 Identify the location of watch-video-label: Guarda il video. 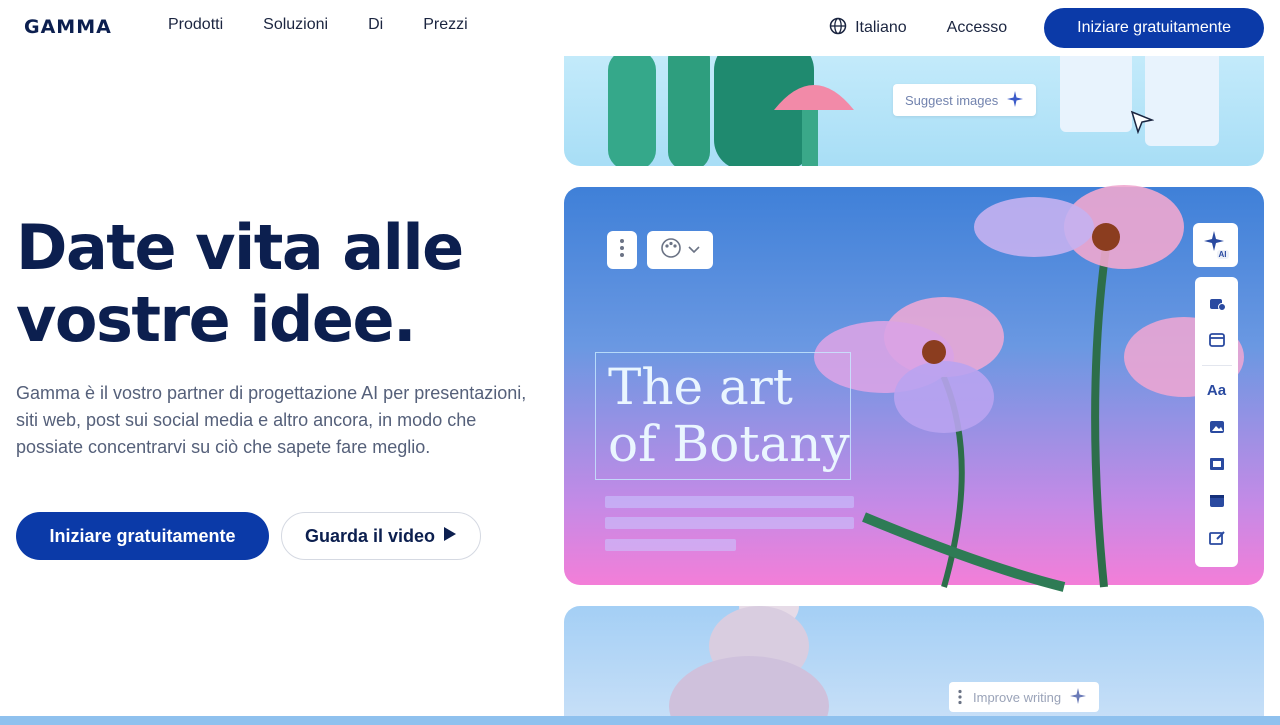
(370, 535).